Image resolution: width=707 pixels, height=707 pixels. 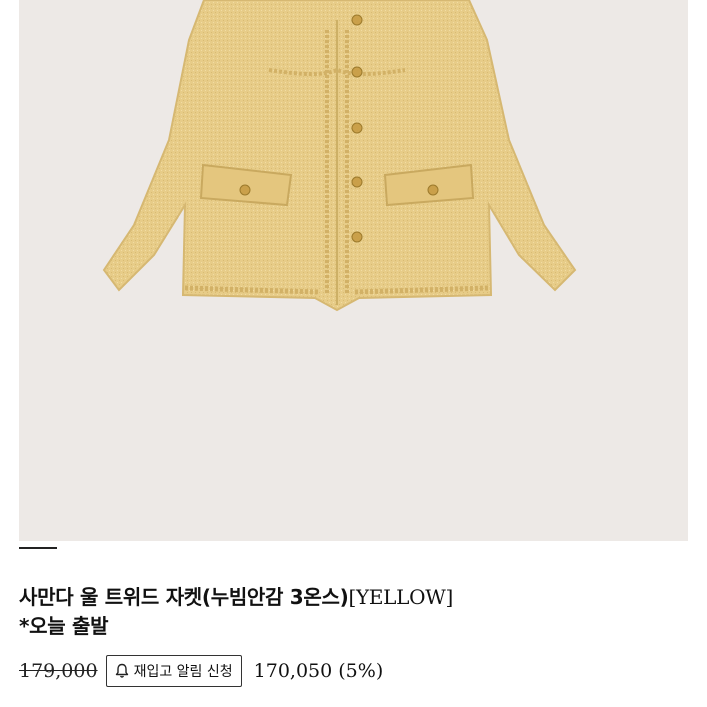 What do you see at coordinates (38, 548) in the screenshot?
I see `gallery-indicator` at bounding box center [38, 548].